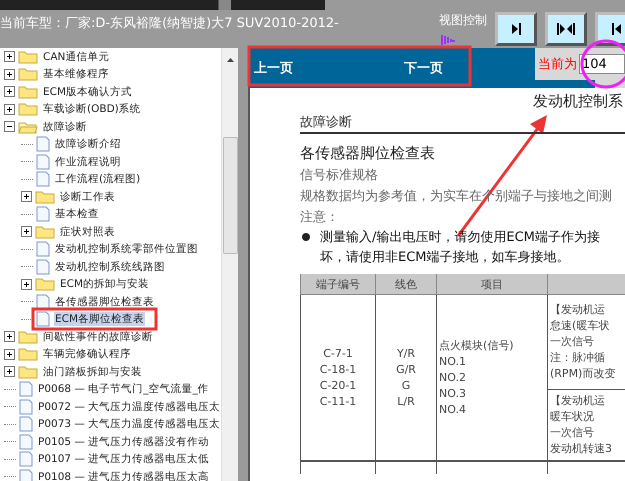 This screenshot has height=481, width=625. What do you see at coordinates (100, 319) in the screenshot?
I see `tree-item: ECM各脚位检查表` at bounding box center [100, 319].